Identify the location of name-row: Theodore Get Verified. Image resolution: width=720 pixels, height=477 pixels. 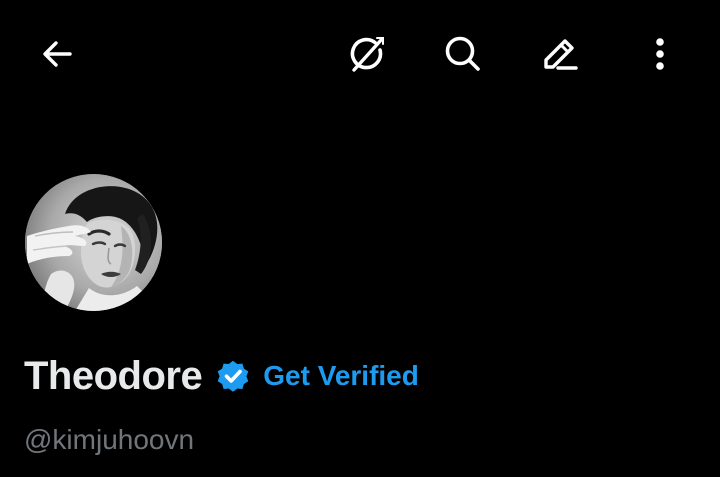
(221, 376).